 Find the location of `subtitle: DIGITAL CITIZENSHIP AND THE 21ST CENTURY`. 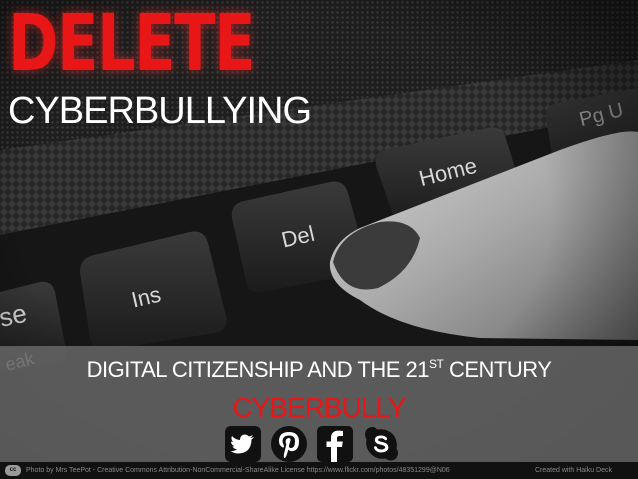

subtitle: DIGITAL CITIZENSHIP AND THE 21ST CENTURY is located at coordinates (319, 367).